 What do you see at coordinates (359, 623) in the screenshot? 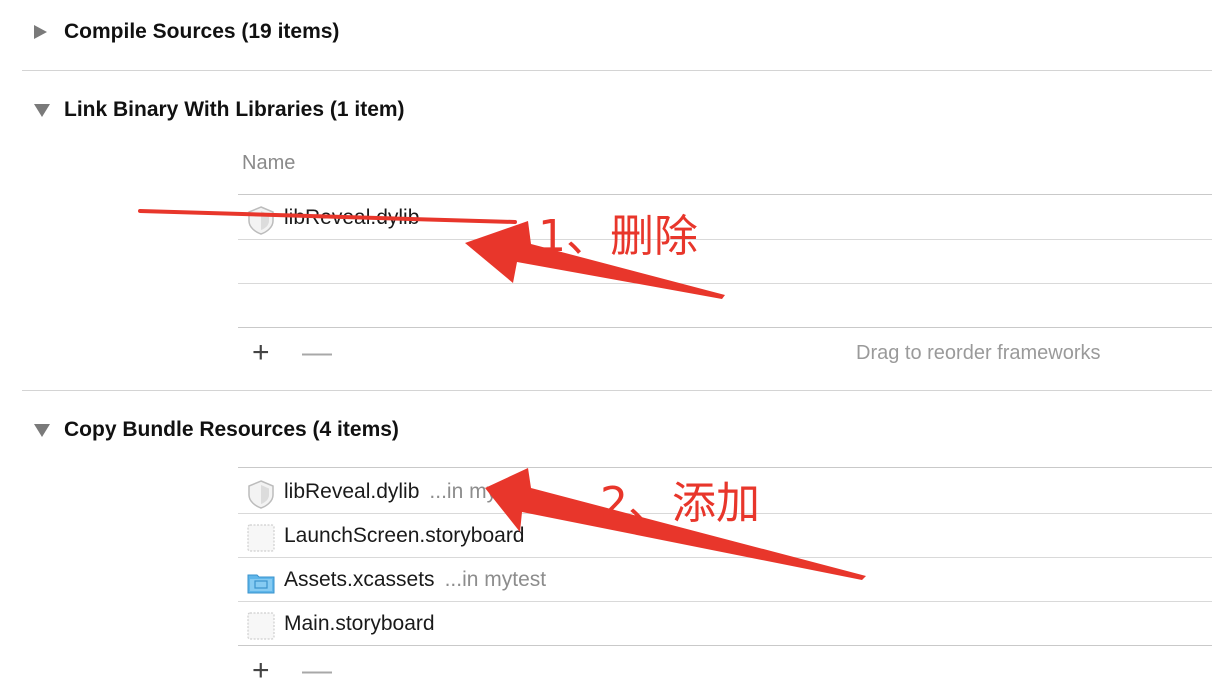
I see `file-name: Main.storyboard` at bounding box center [359, 623].